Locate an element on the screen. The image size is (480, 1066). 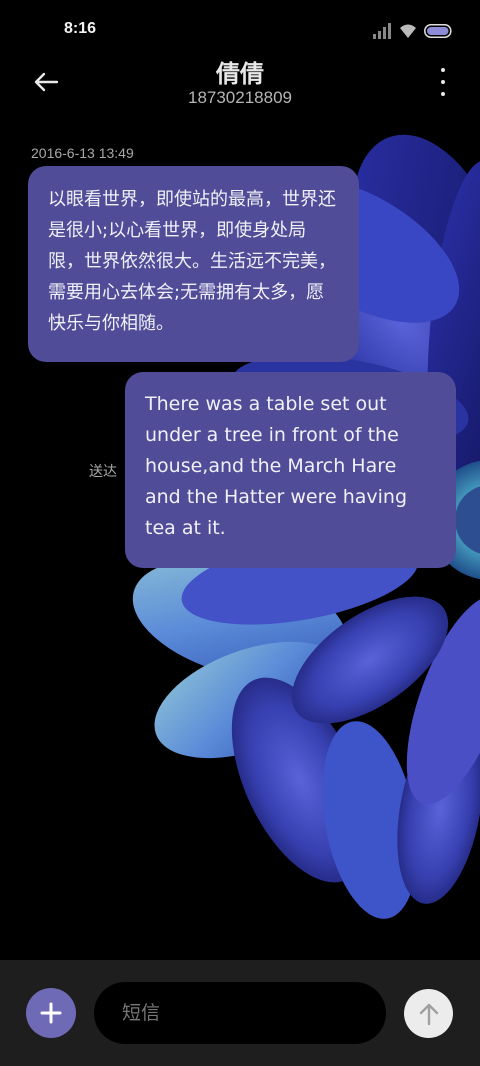
contact-name: 倩倩 is located at coordinates (240, 74).